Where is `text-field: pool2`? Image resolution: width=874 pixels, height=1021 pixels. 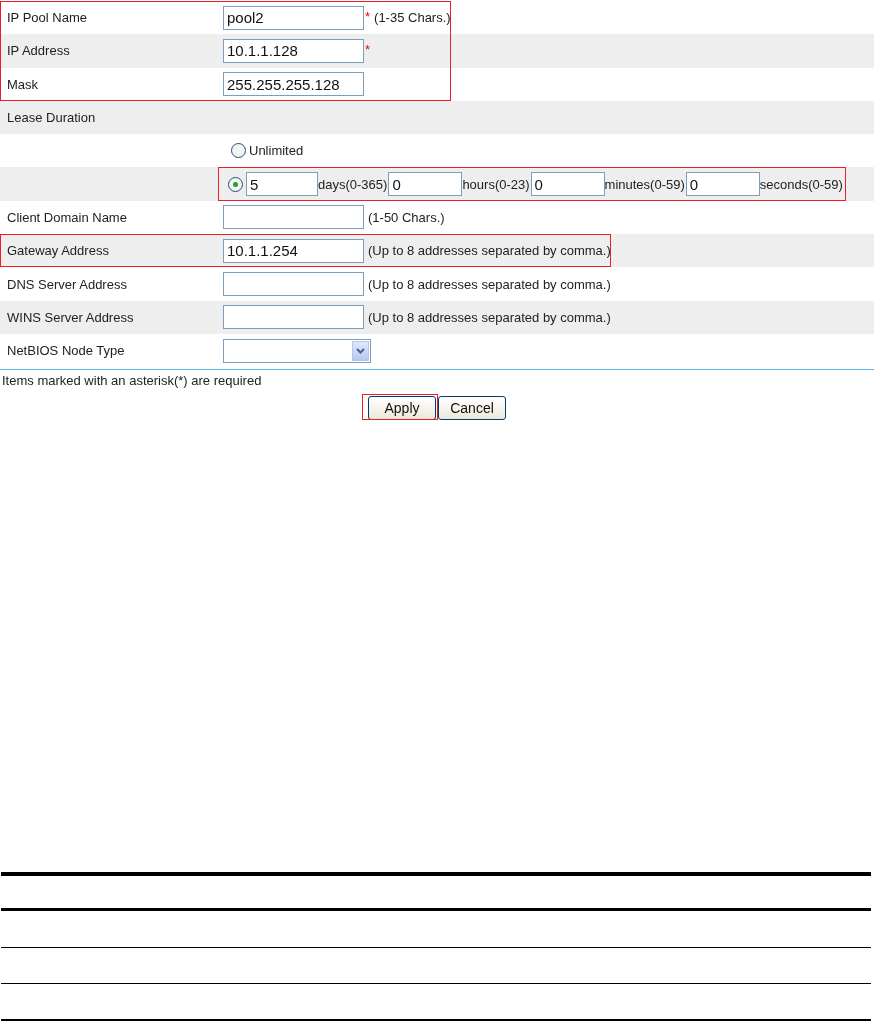 text-field: pool2 is located at coordinates (293, 17).